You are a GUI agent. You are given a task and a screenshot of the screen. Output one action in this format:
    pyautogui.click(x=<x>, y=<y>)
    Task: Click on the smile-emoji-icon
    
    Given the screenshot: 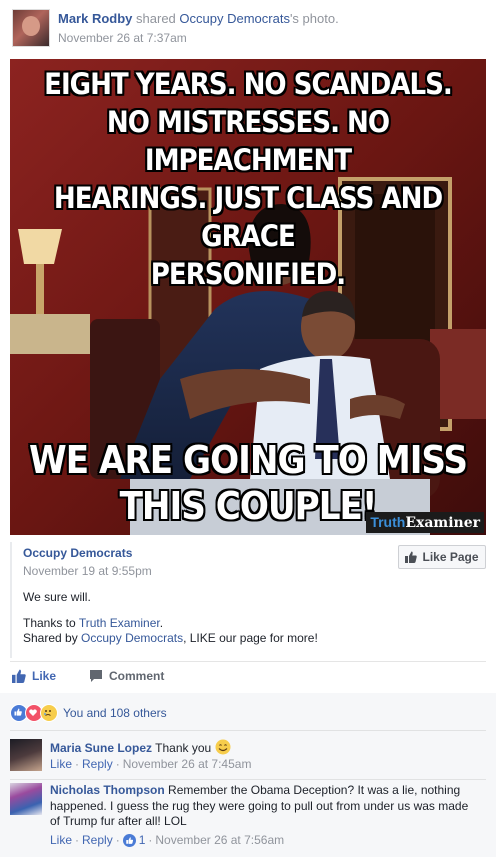 What is the action you would take?
    pyautogui.click(x=223, y=747)
    